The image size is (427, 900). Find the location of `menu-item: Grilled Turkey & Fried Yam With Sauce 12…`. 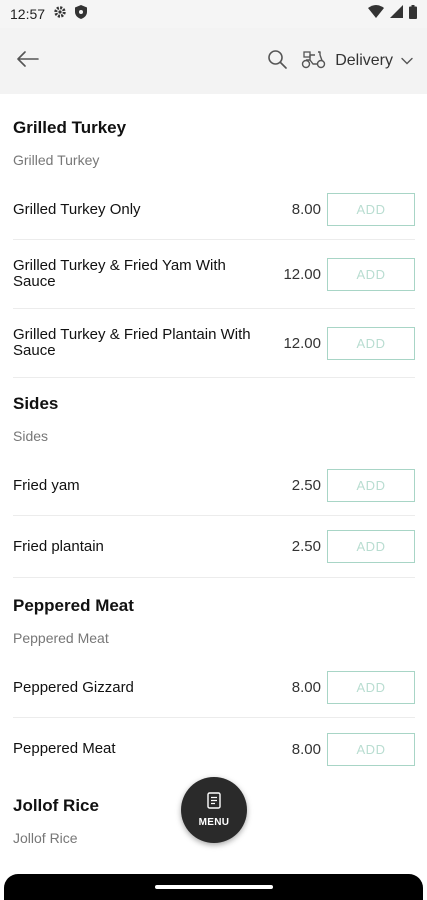

menu-item: Grilled Turkey & Fried Yam With Sauce 12… is located at coordinates (214, 274).